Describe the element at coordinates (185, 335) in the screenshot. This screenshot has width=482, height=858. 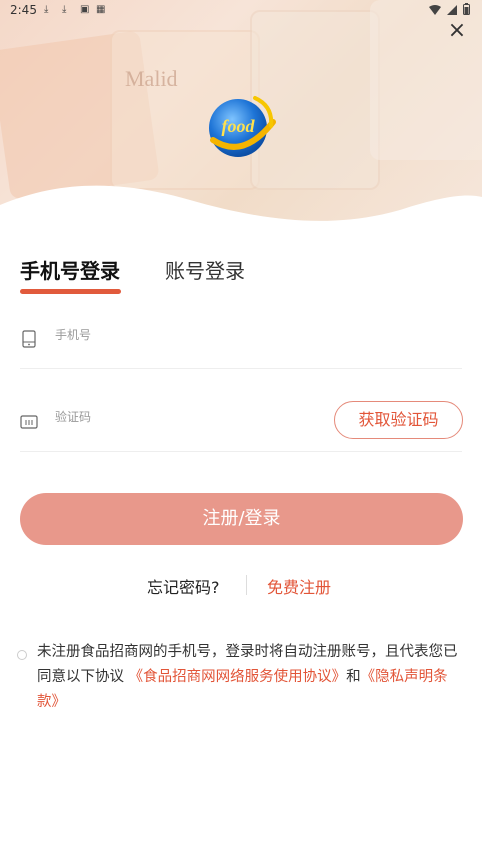
I see `phone-input` at that location.